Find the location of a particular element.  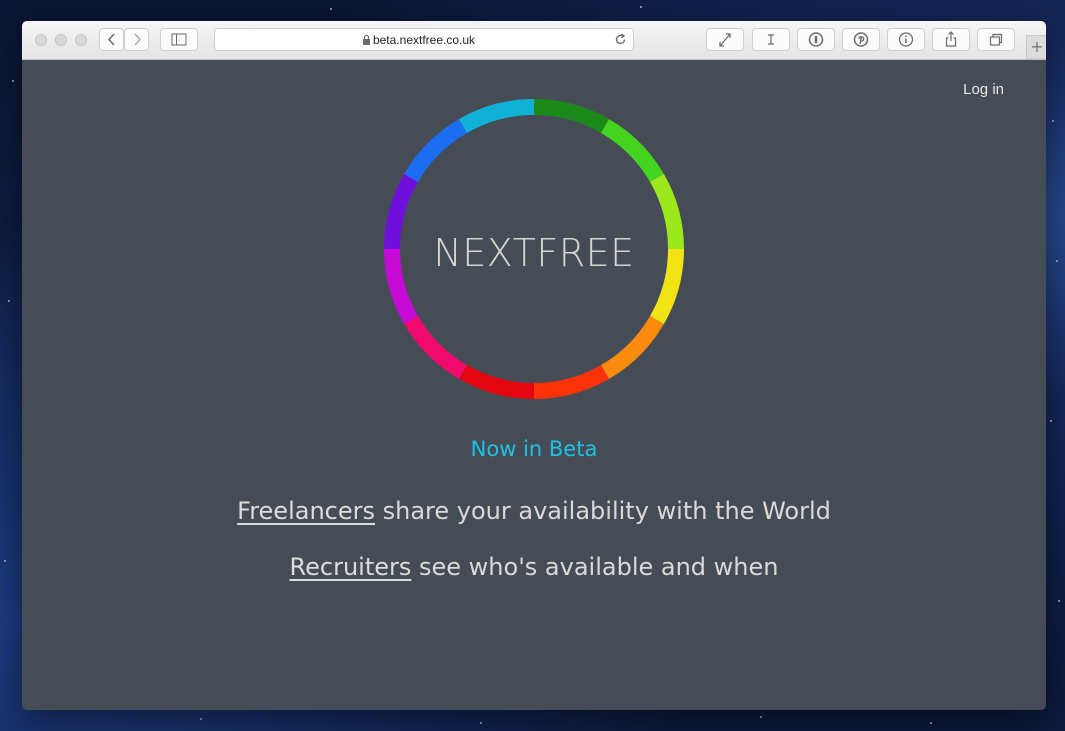

recruiters-line: Recruiters see who's available and when is located at coordinates (534, 567).